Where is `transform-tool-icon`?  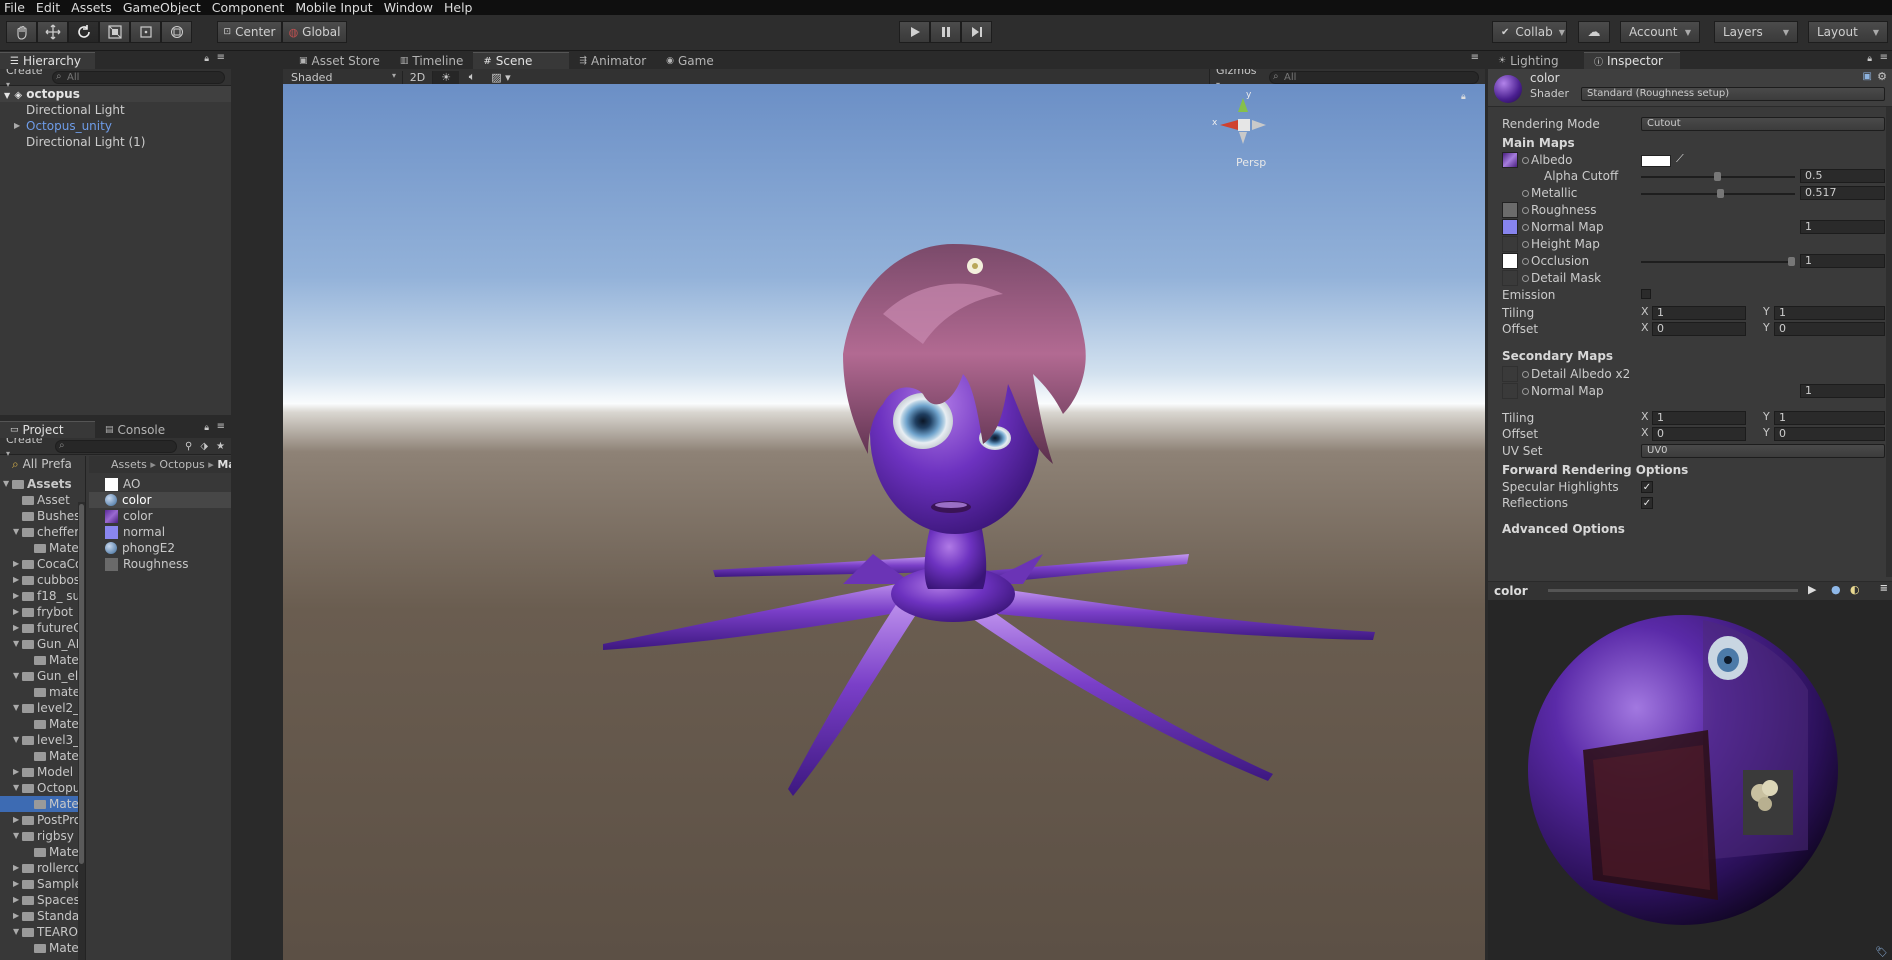
transform-tool-icon is located at coordinates (176, 32).